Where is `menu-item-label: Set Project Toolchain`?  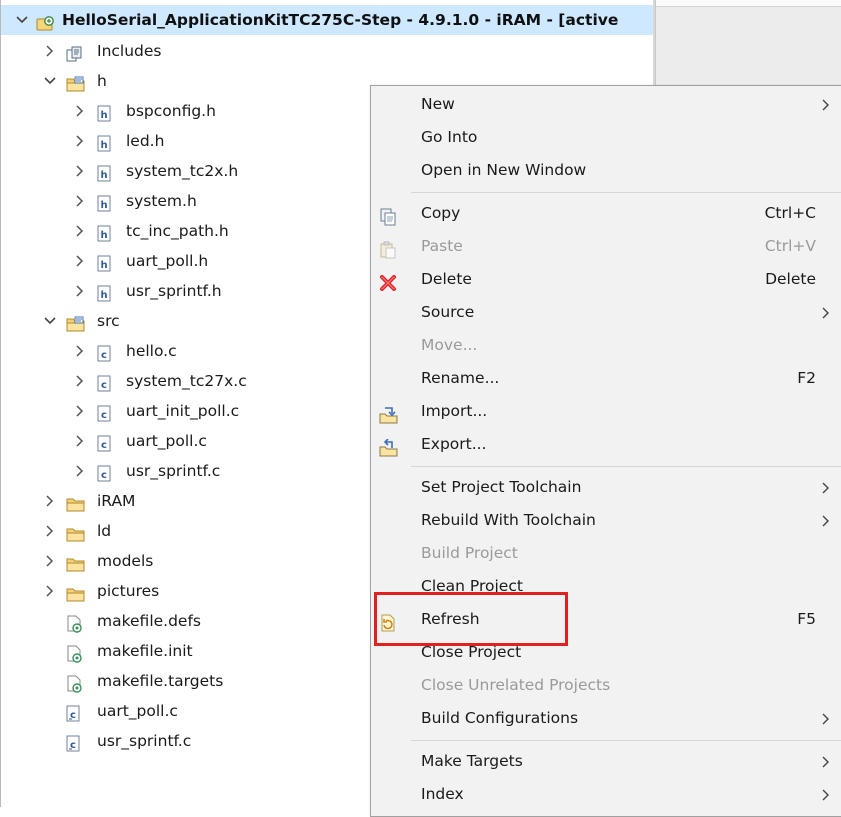 menu-item-label: Set Project Toolchain is located at coordinates (501, 487).